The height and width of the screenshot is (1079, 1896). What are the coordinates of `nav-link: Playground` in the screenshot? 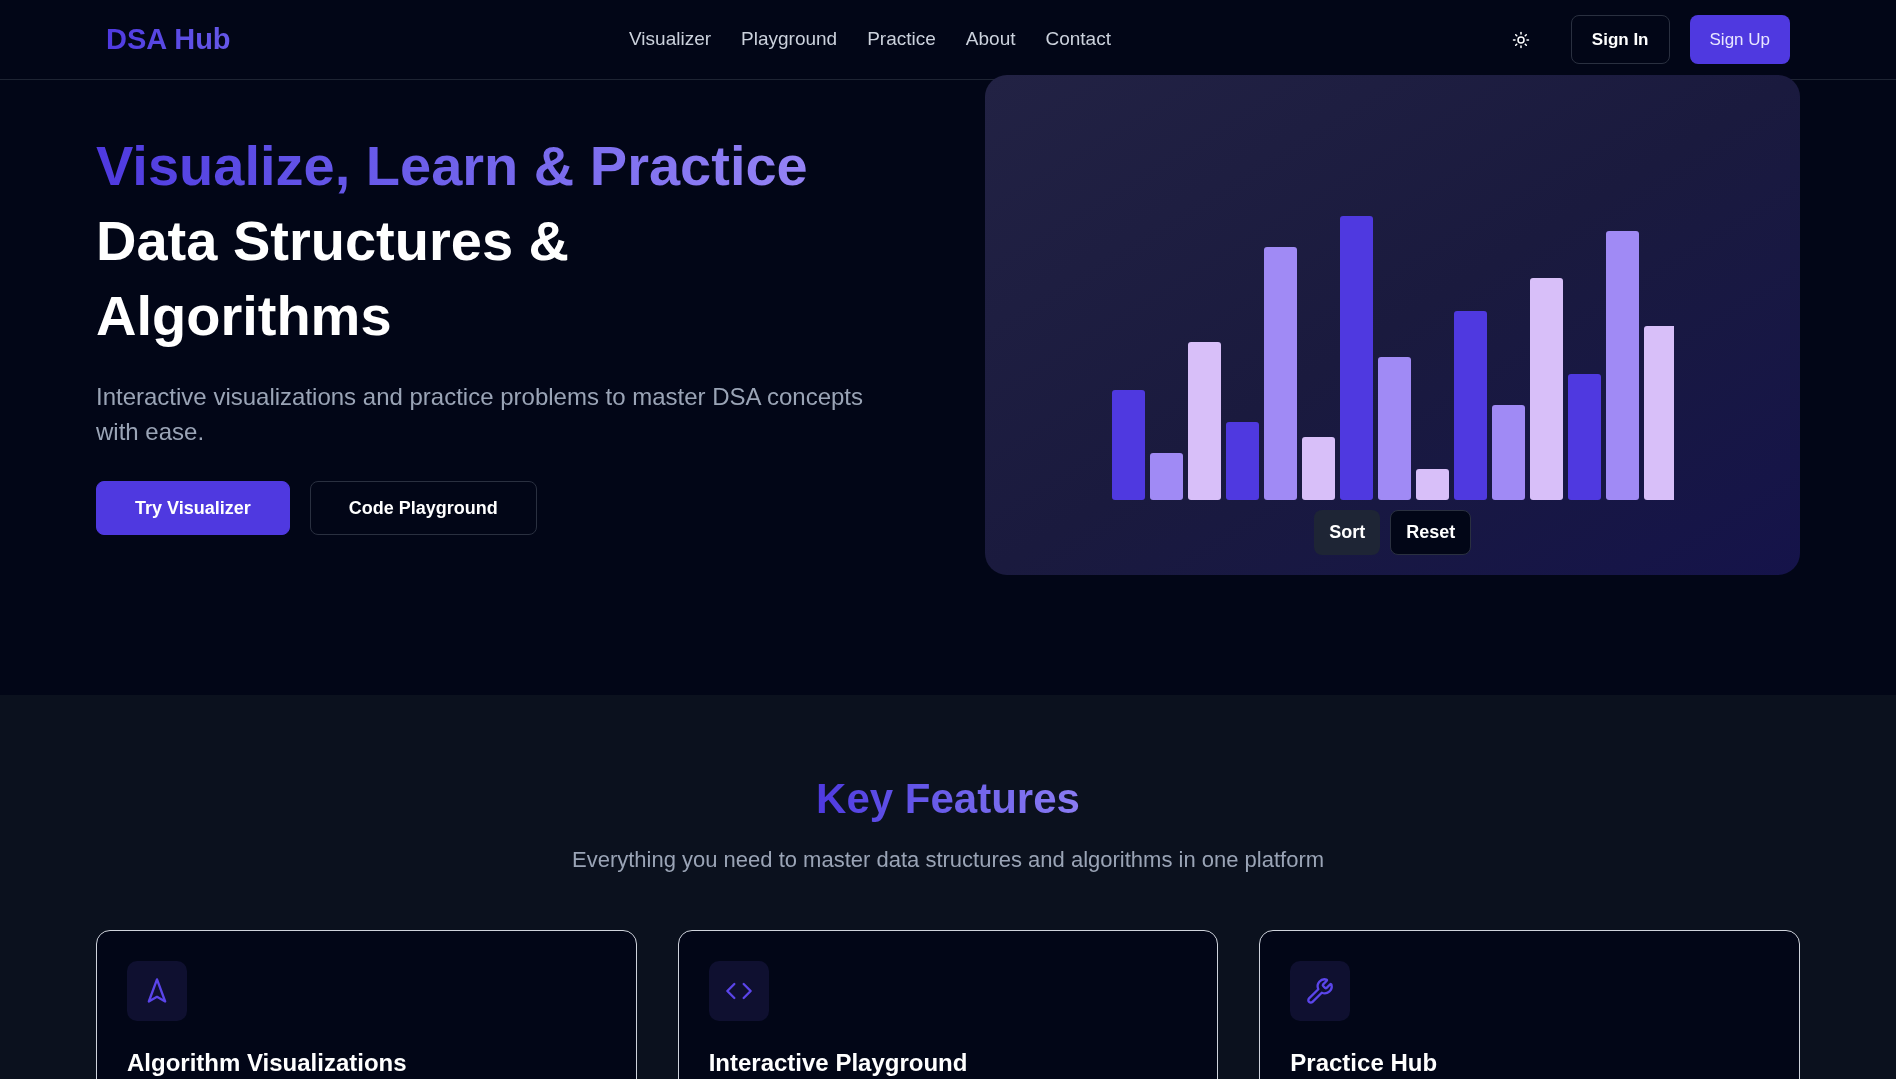 It's located at (789, 39).